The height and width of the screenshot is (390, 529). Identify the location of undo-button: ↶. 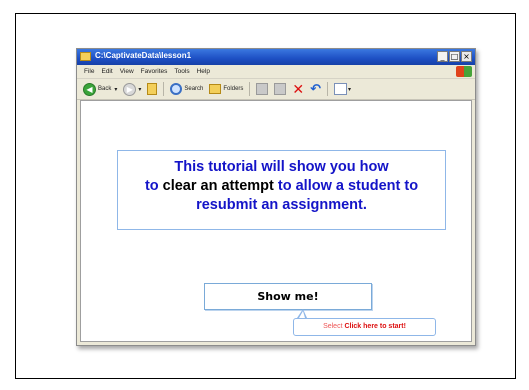
(316, 88).